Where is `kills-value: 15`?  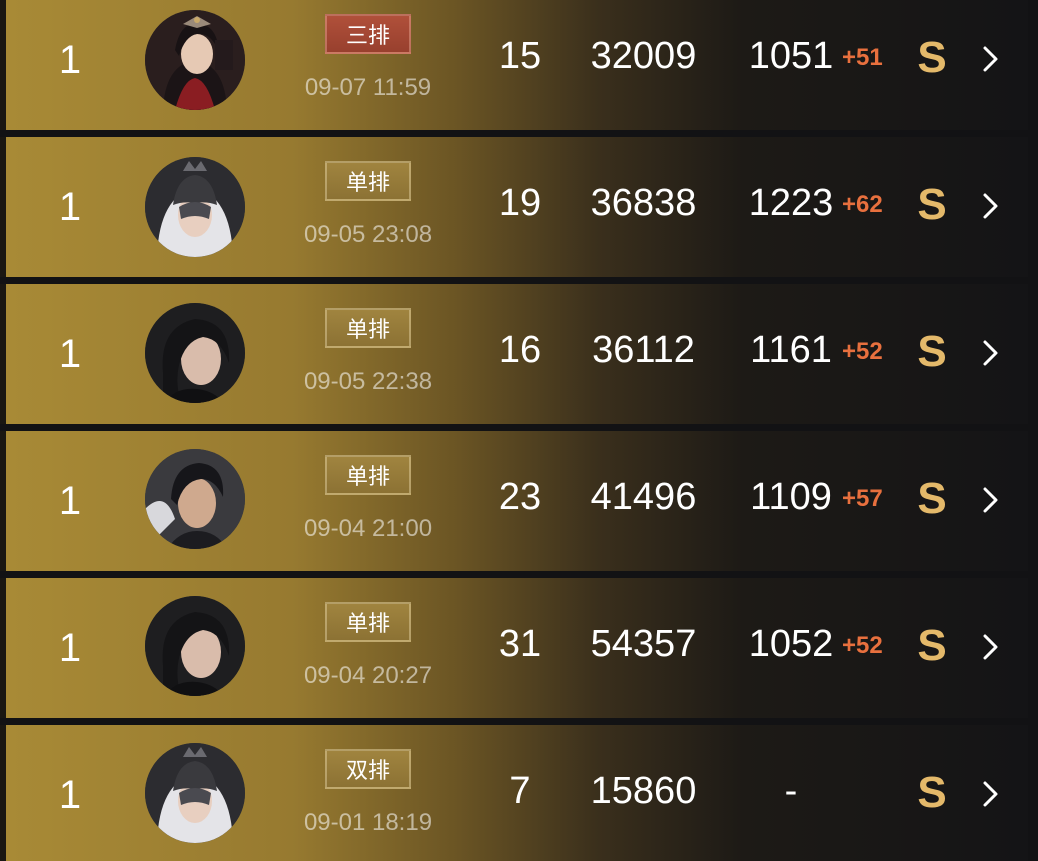 kills-value: 15 is located at coordinates (520, 56).